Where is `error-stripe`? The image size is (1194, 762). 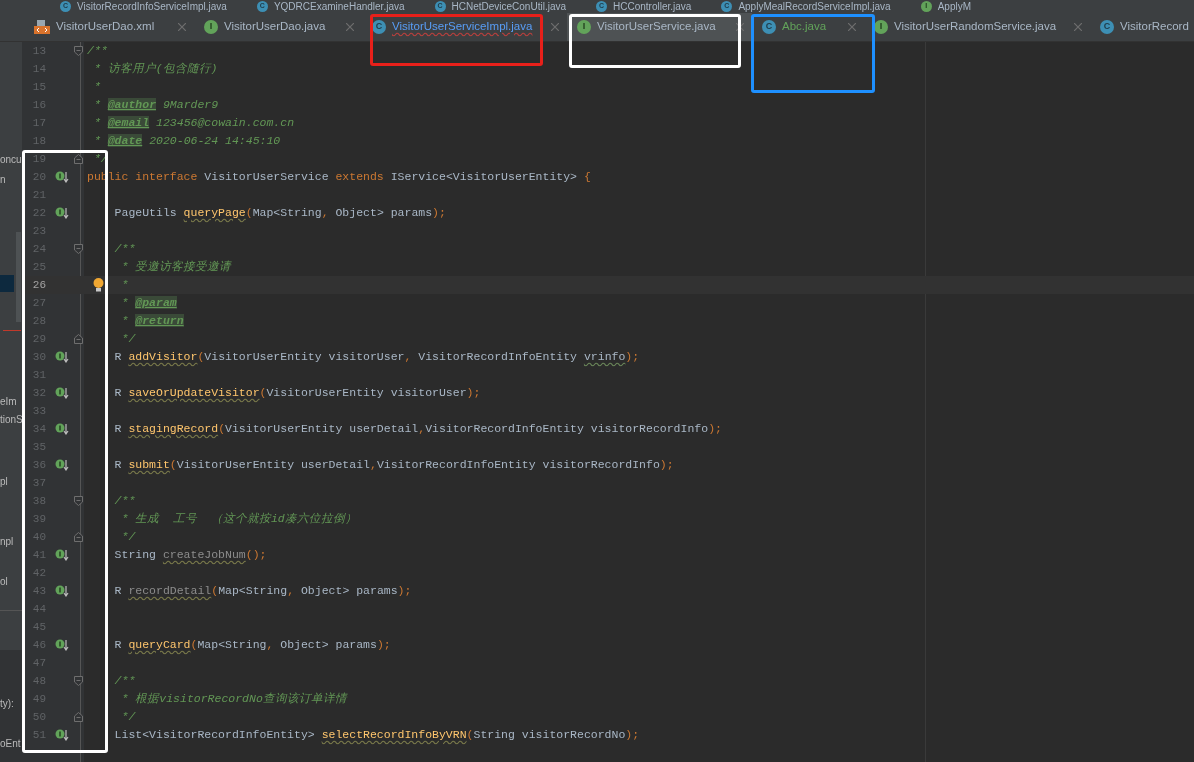
error-stripe is located at coordinates (12, 330).